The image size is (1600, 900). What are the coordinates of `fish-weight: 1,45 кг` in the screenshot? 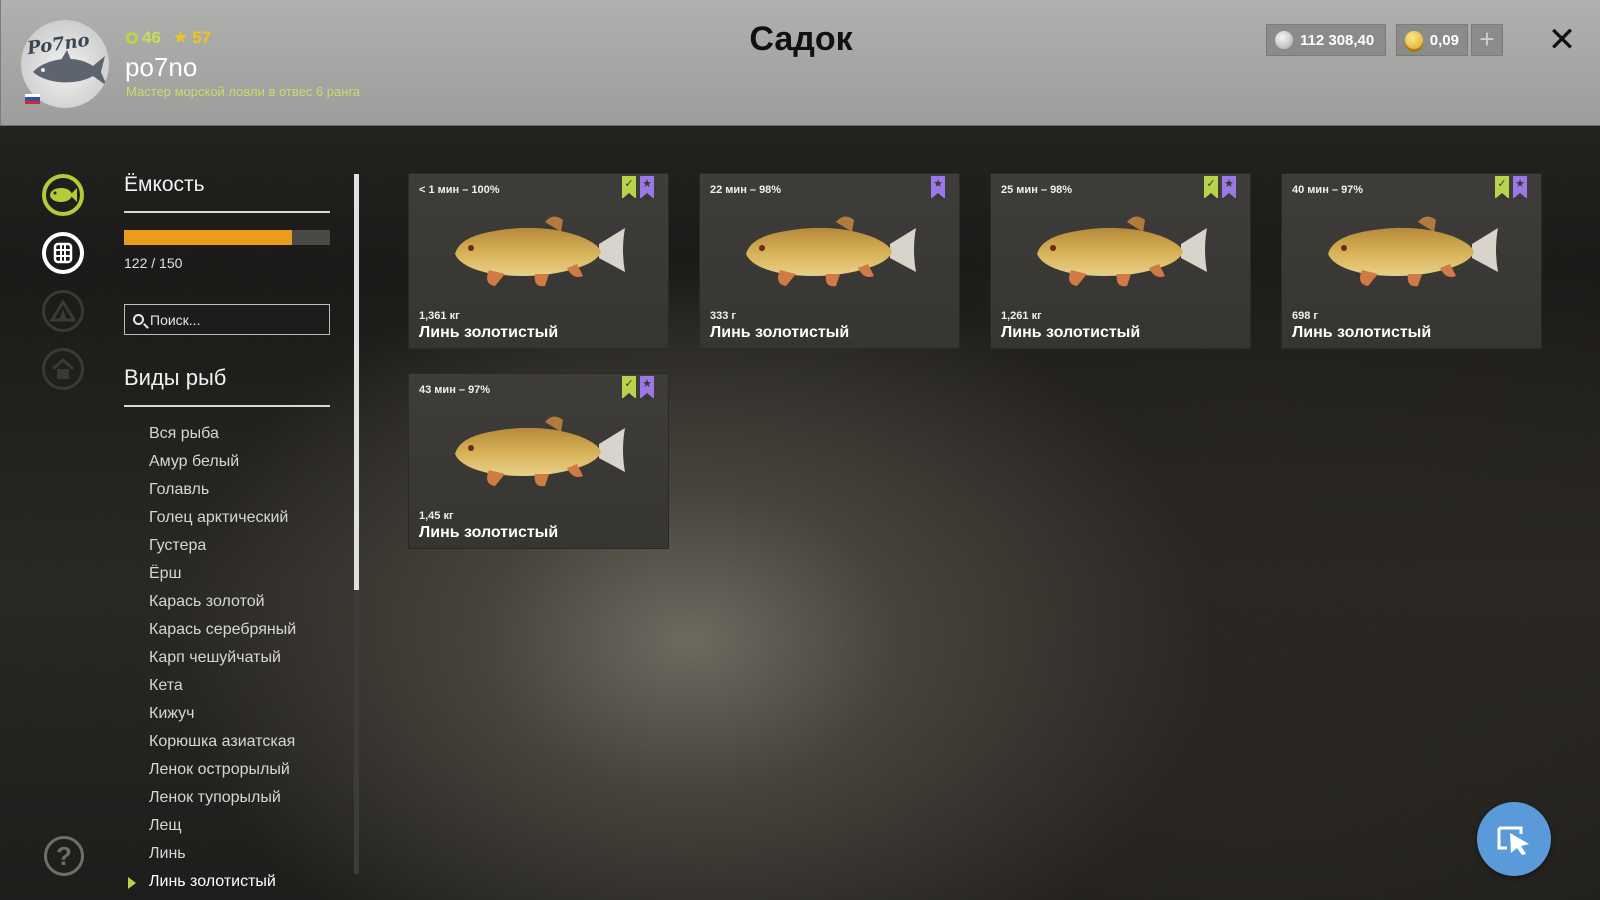 It's located at (436, 516).